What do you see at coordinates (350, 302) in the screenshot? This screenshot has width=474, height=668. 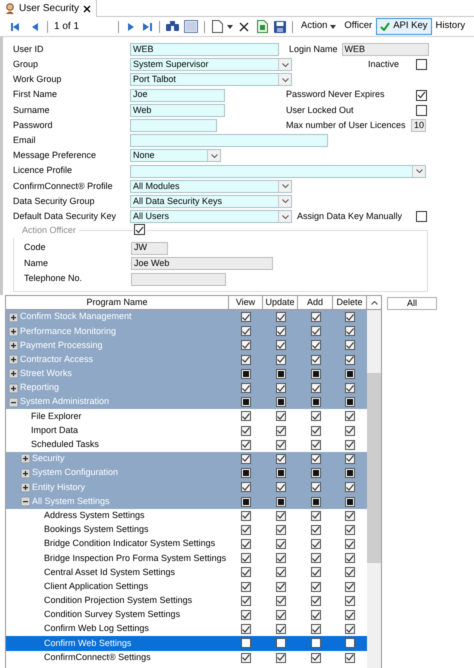 I see `column-header: Delete` at bounding box center [350, 302].